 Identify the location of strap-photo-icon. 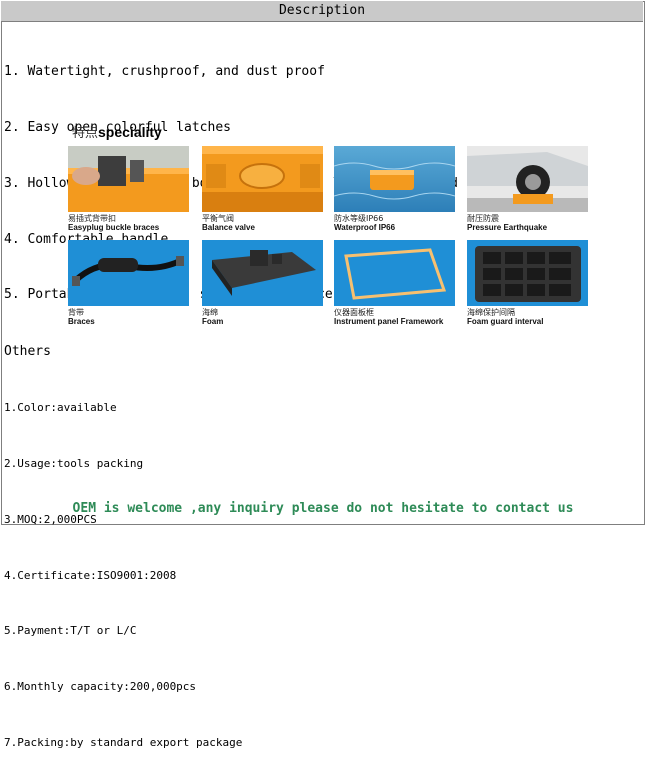
(128, 273).